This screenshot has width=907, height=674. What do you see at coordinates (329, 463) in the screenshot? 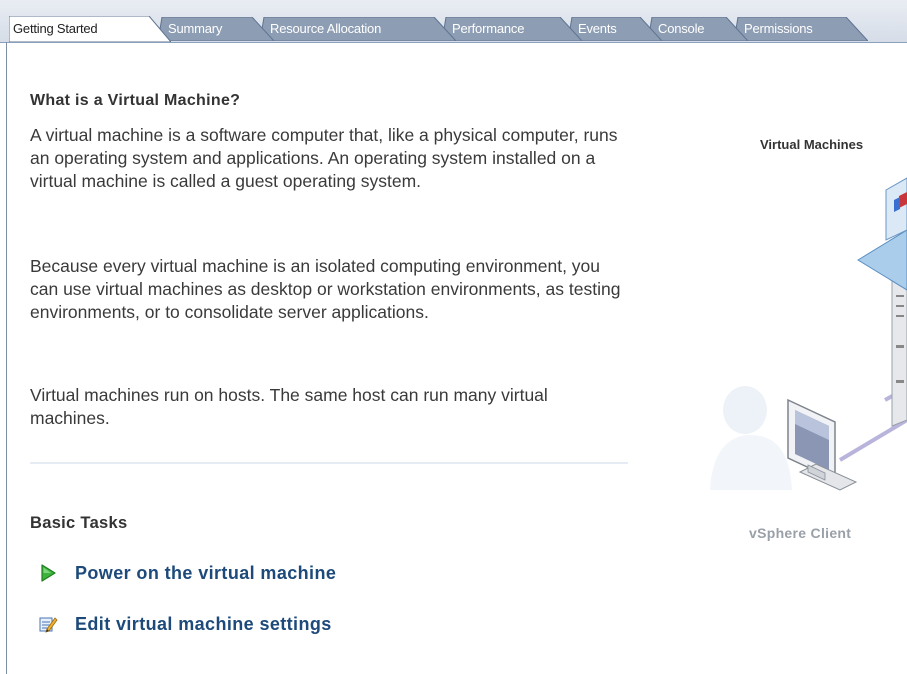
I see `section-divider` at bounding box center [329, 463].